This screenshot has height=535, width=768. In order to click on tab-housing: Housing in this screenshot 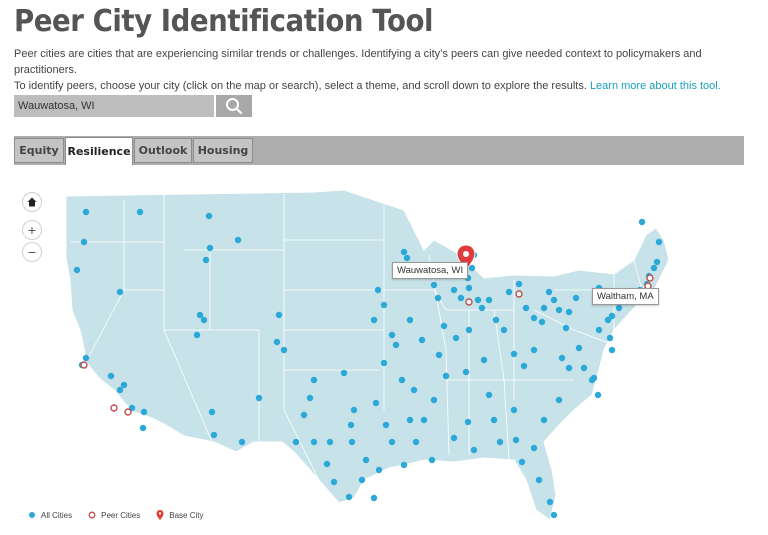, I will do `click(223, 150)`.